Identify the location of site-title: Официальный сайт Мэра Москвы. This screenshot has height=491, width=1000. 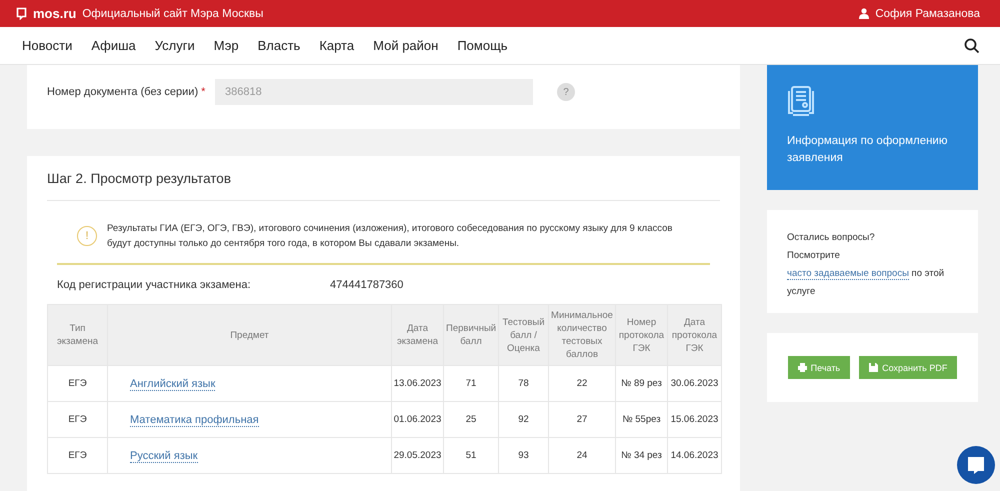
(173, 14).